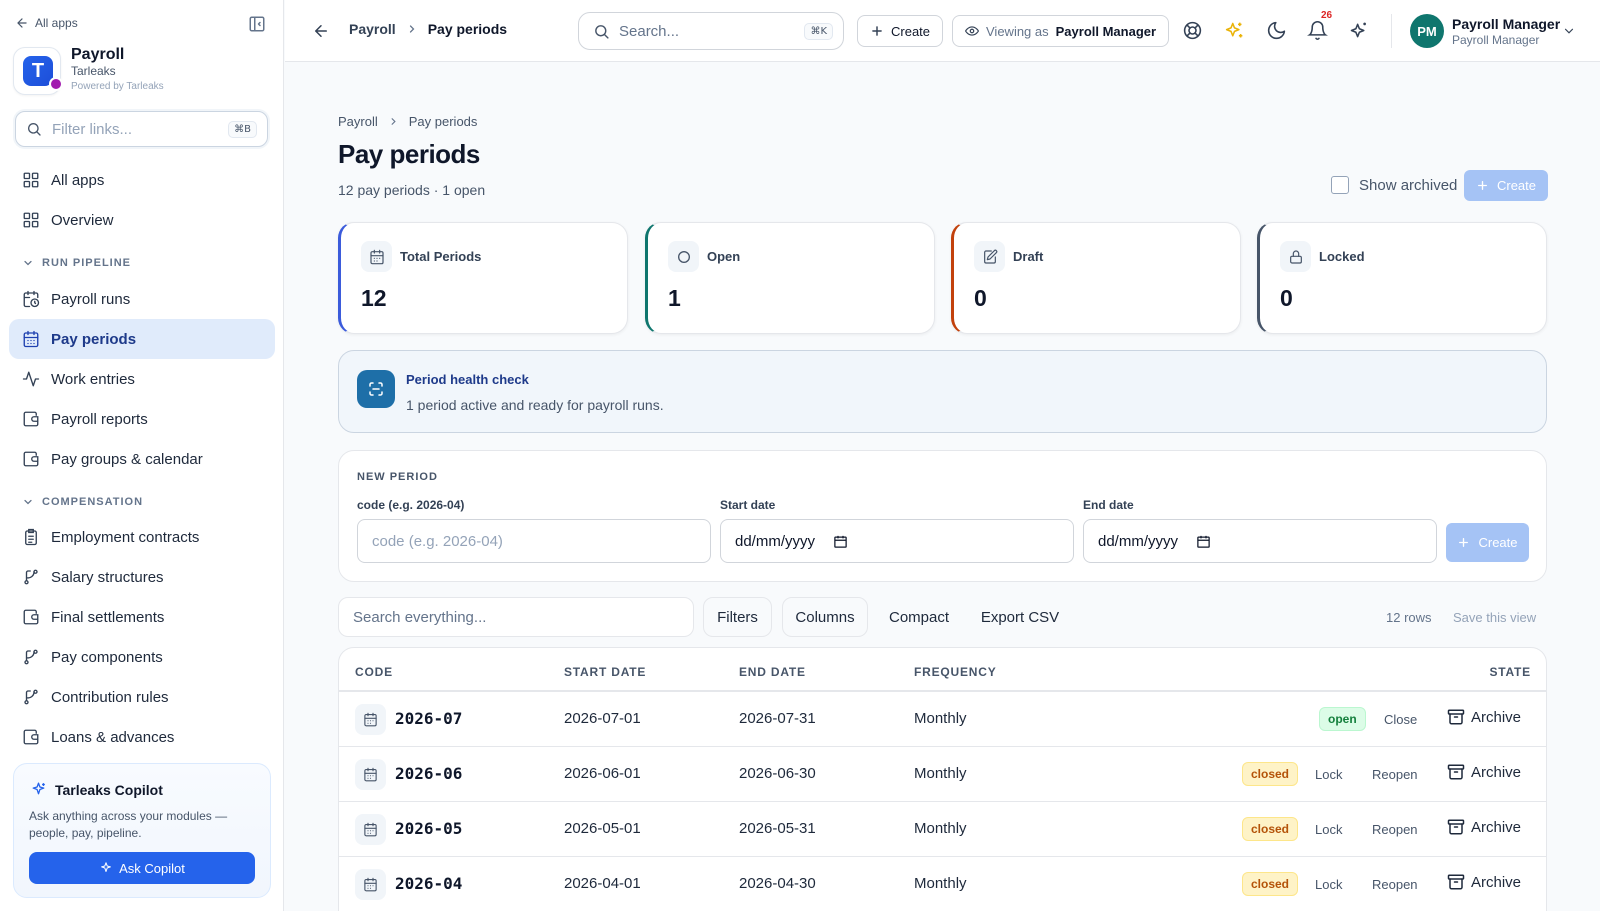 Image resolution: width=1600 pixels, height=911 pixels. I want to click on user-name: Payroll Manager, so click(1506, 24).